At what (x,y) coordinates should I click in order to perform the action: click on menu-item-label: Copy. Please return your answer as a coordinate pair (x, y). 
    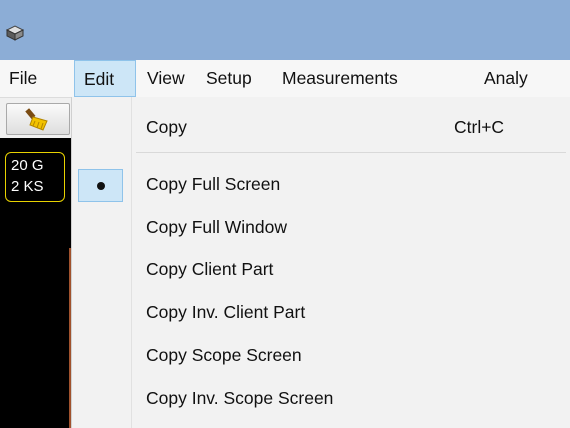
    Looking at the image, I should click on (166, 127).